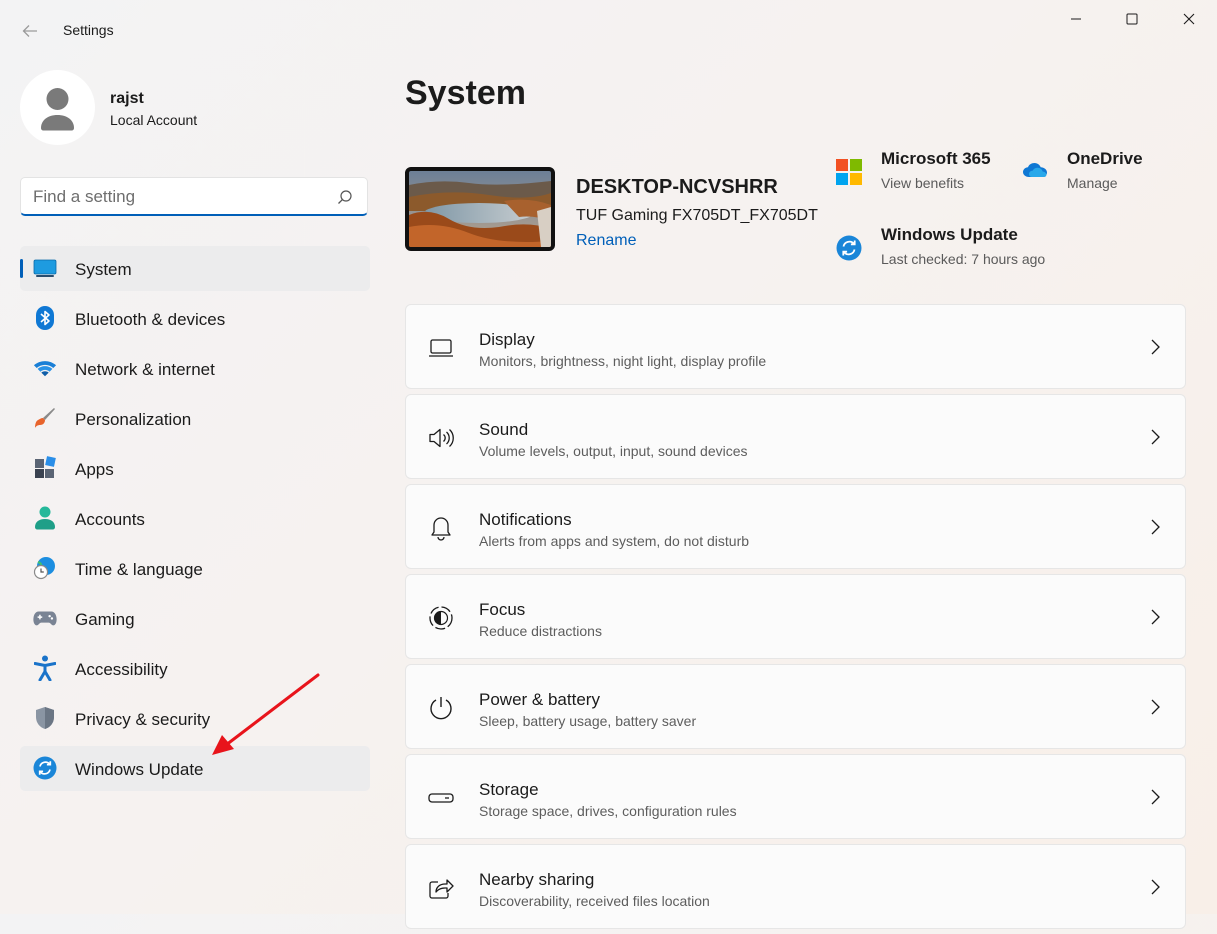  What do you see at coordinates (45, 418) in the screenshot?
I see `brush-icon` at bounding box center [45, 418].